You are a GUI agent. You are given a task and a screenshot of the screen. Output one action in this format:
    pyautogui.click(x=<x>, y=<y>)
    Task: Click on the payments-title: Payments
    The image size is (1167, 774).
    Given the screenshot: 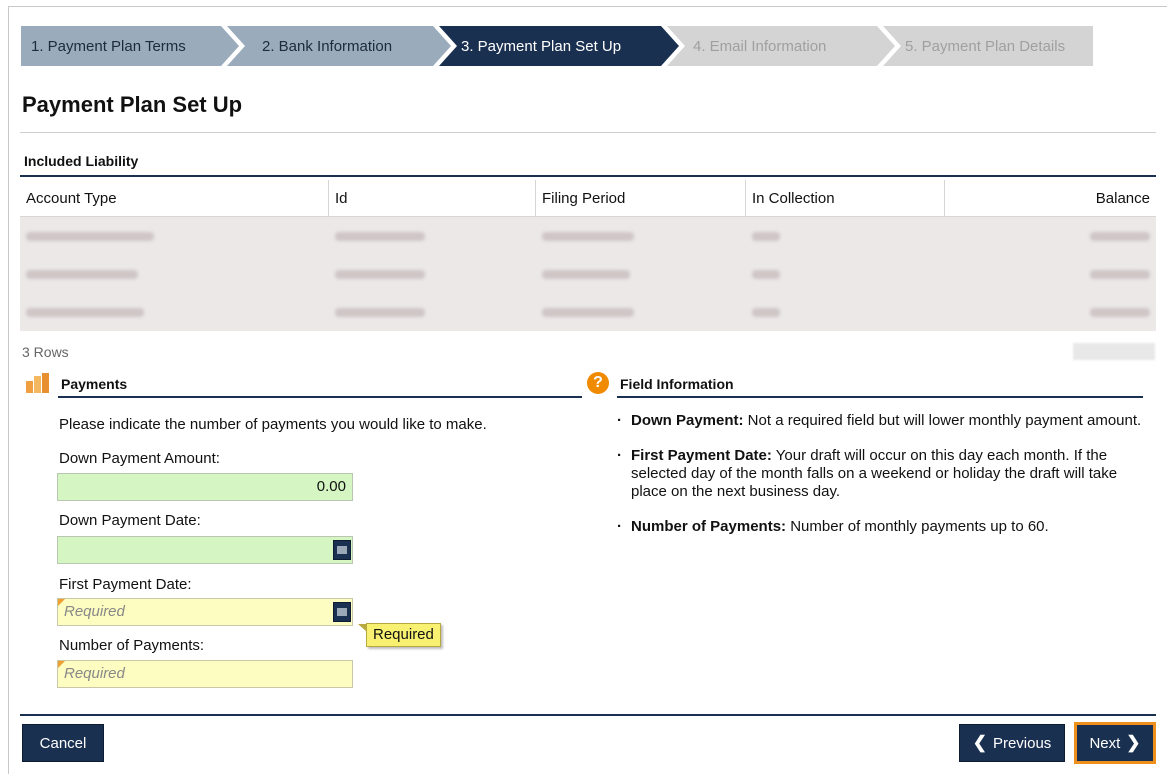 What is the action you would take?
    pyautogui.click(x=94, y=384)
    